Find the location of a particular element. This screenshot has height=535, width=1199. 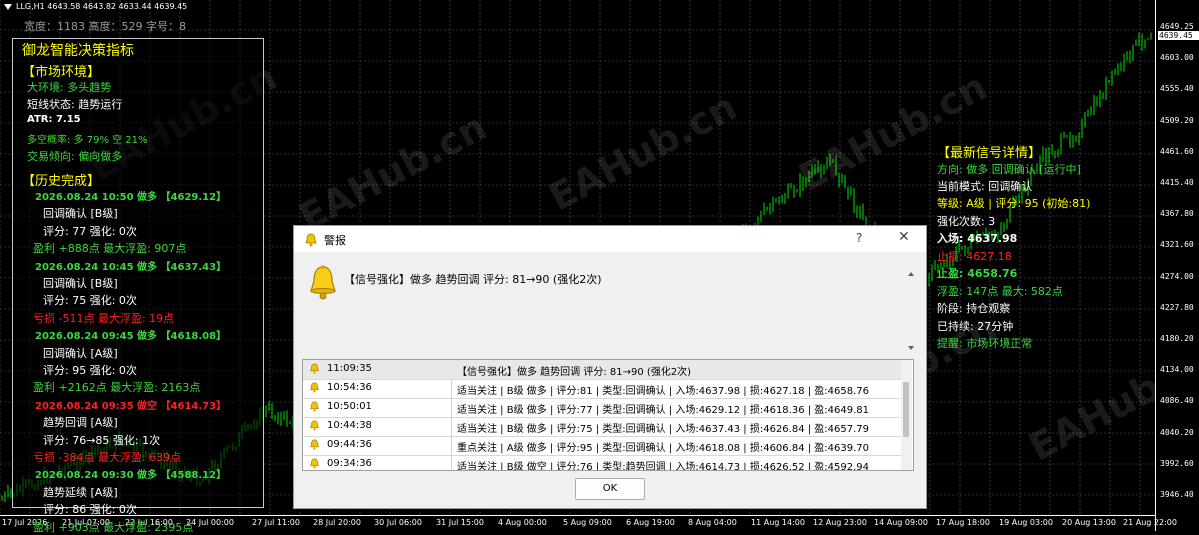

time-label: 8 Aug 04:00 is located at coordinates (712, 522).